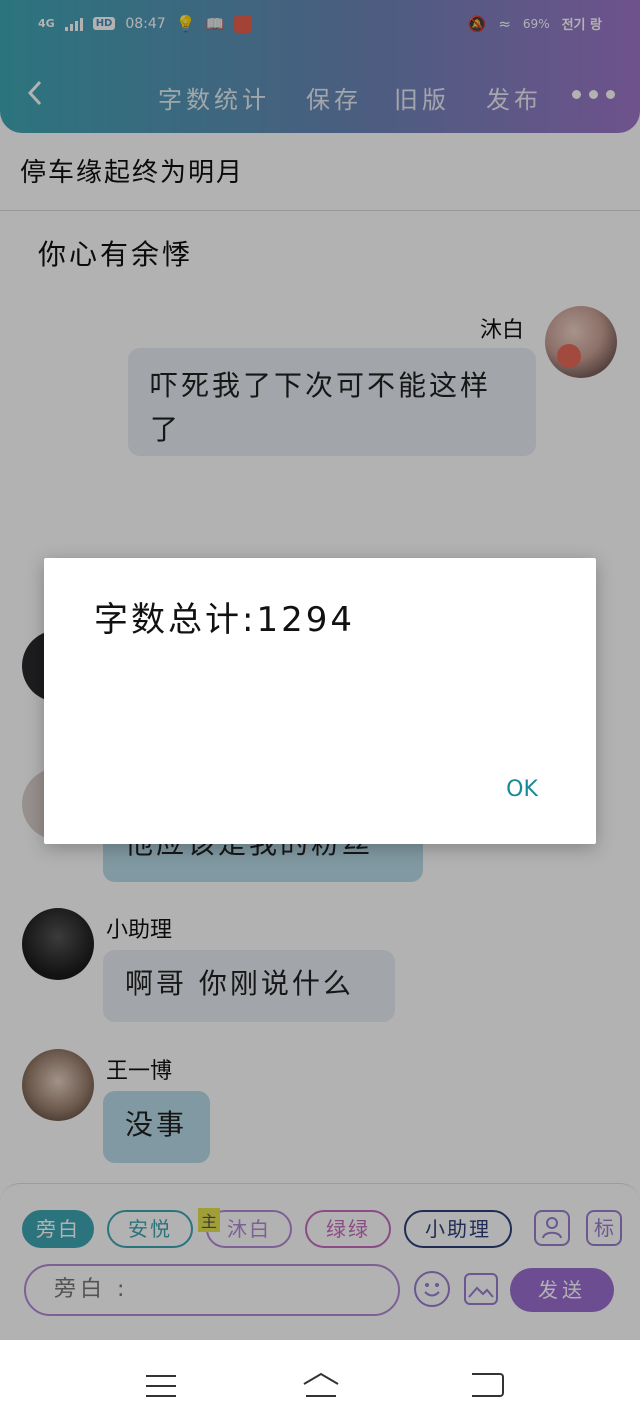 The width and height of the screenshot is (640, 1427). I want to click on menu-icon, so click(161, 1386).